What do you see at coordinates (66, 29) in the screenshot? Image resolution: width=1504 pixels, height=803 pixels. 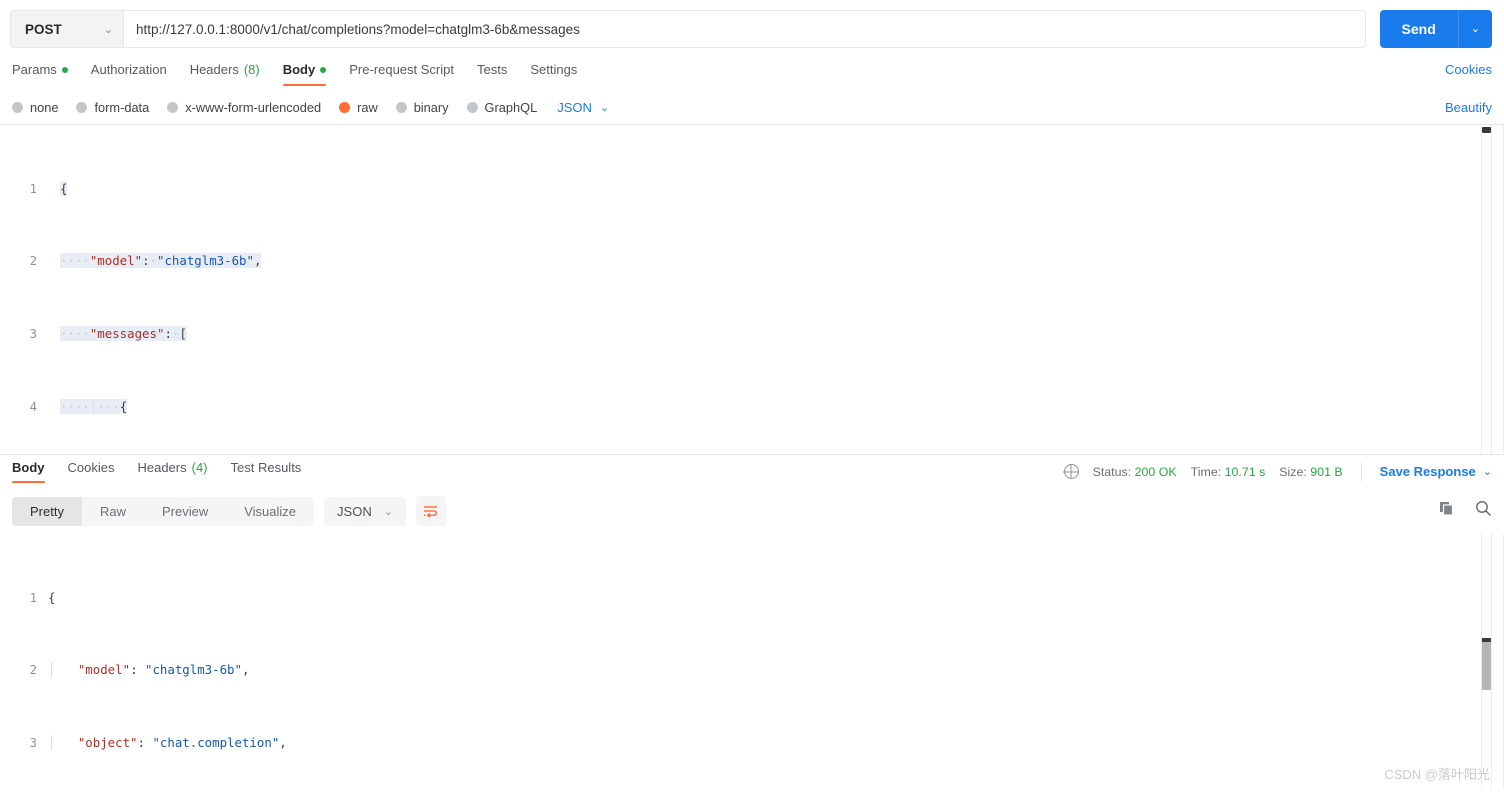 I see `http-method-select: POST ⌄` at bounding box center [66, 29].